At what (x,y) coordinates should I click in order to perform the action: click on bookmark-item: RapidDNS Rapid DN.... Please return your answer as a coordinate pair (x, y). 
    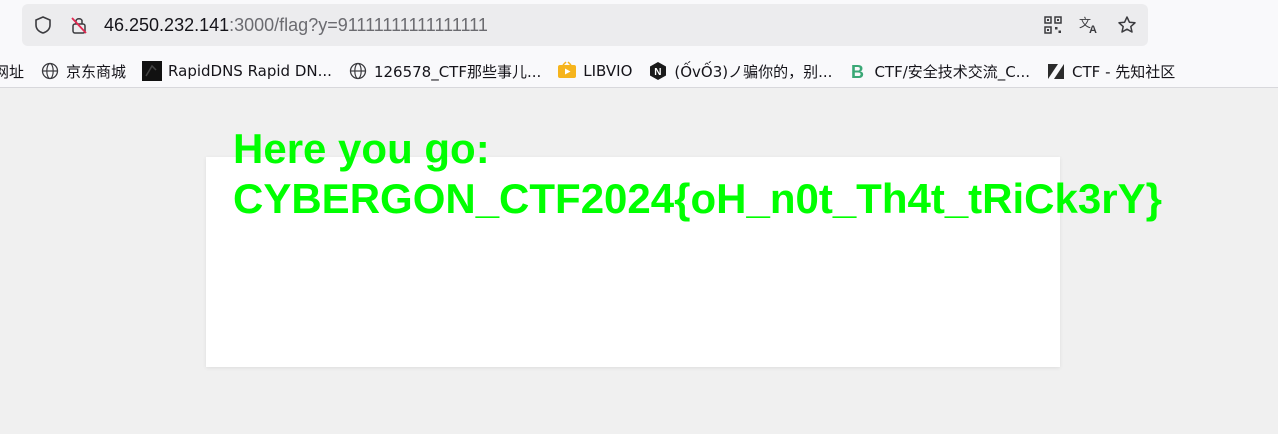
    Looking at the image, I should click on (237, 71).